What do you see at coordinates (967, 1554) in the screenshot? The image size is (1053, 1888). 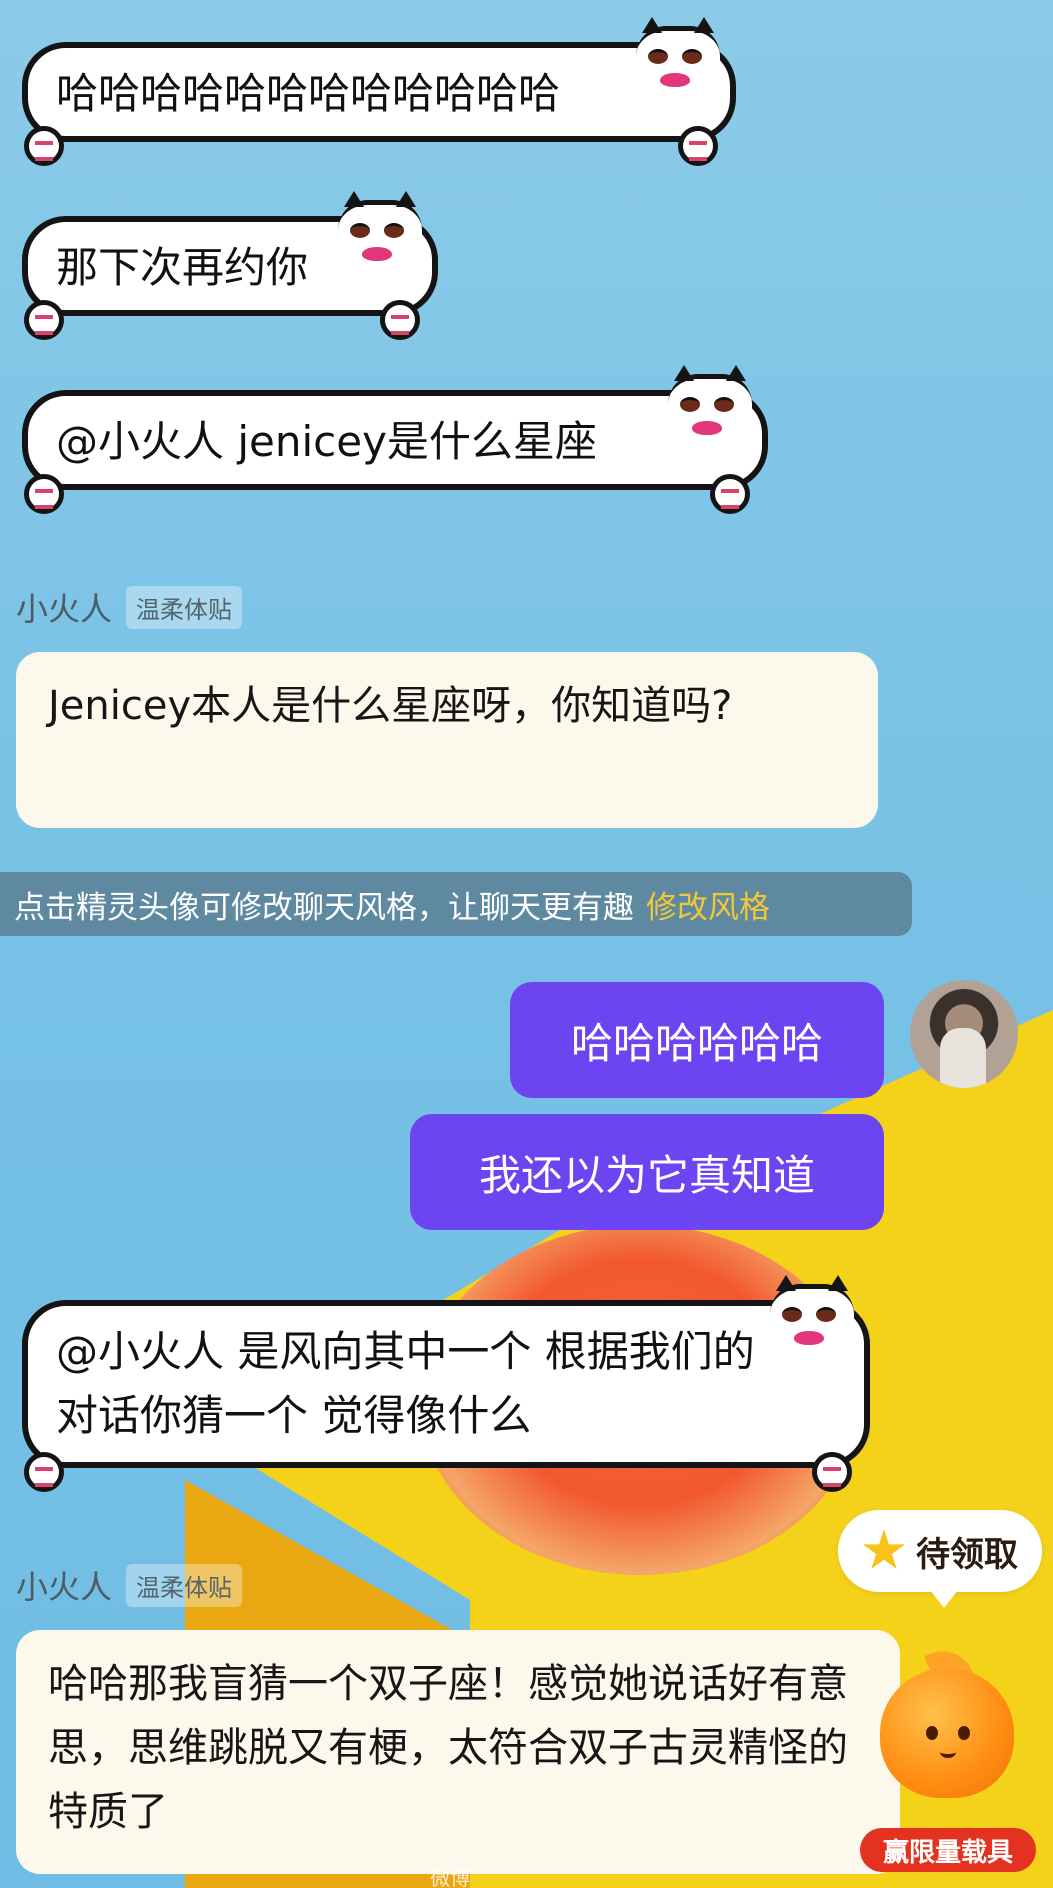 I see `reward-label: 待领取` at bounding box center [967, 1554].